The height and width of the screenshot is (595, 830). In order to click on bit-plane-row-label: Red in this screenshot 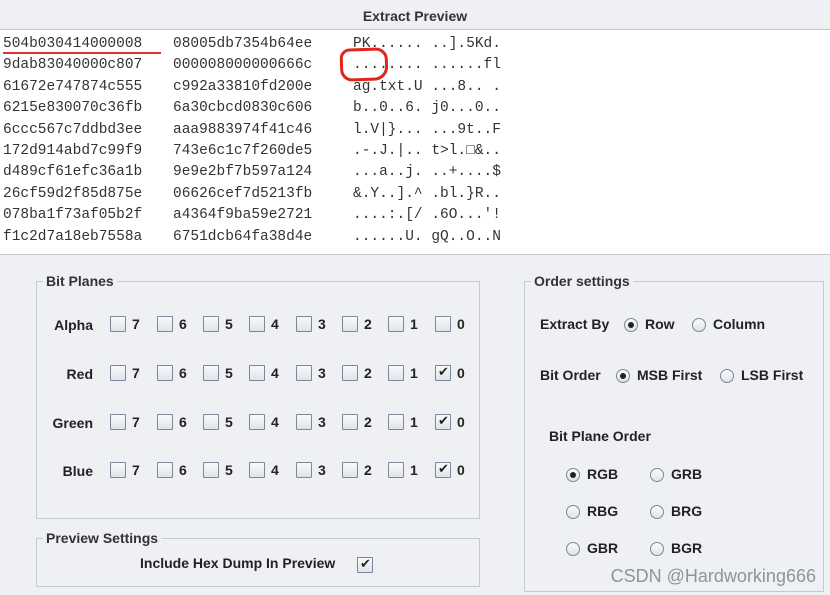, I will do `click(79, 374)`.